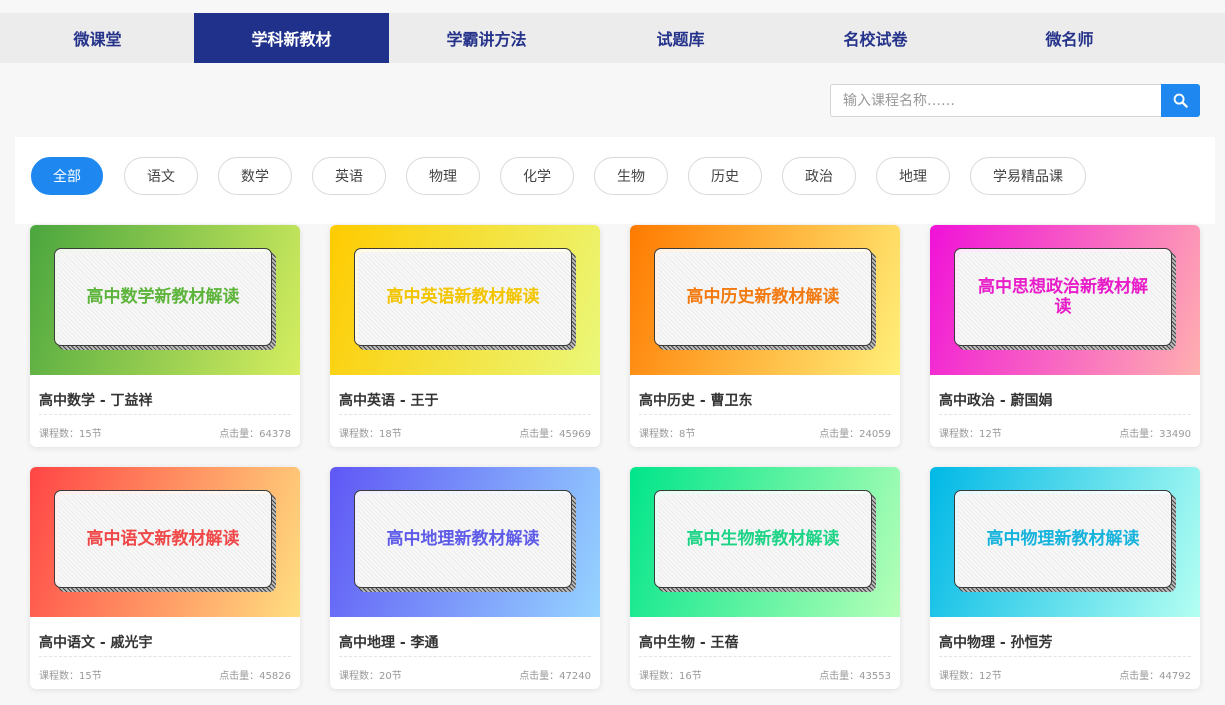 The width and height of the screenshot is (1225, 705). What do you see at coordinates (291, 38) in the screenshot?
I see `tab-new-textbooks: 学科新教材` at bounding box center [291, 38].